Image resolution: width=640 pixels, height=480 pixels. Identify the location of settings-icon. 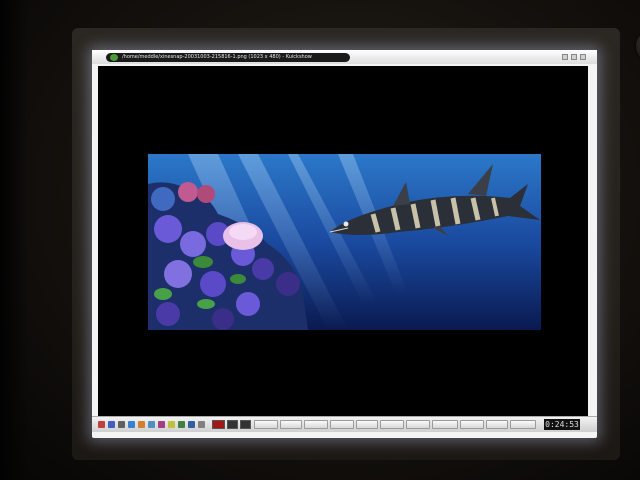
(201, 424).